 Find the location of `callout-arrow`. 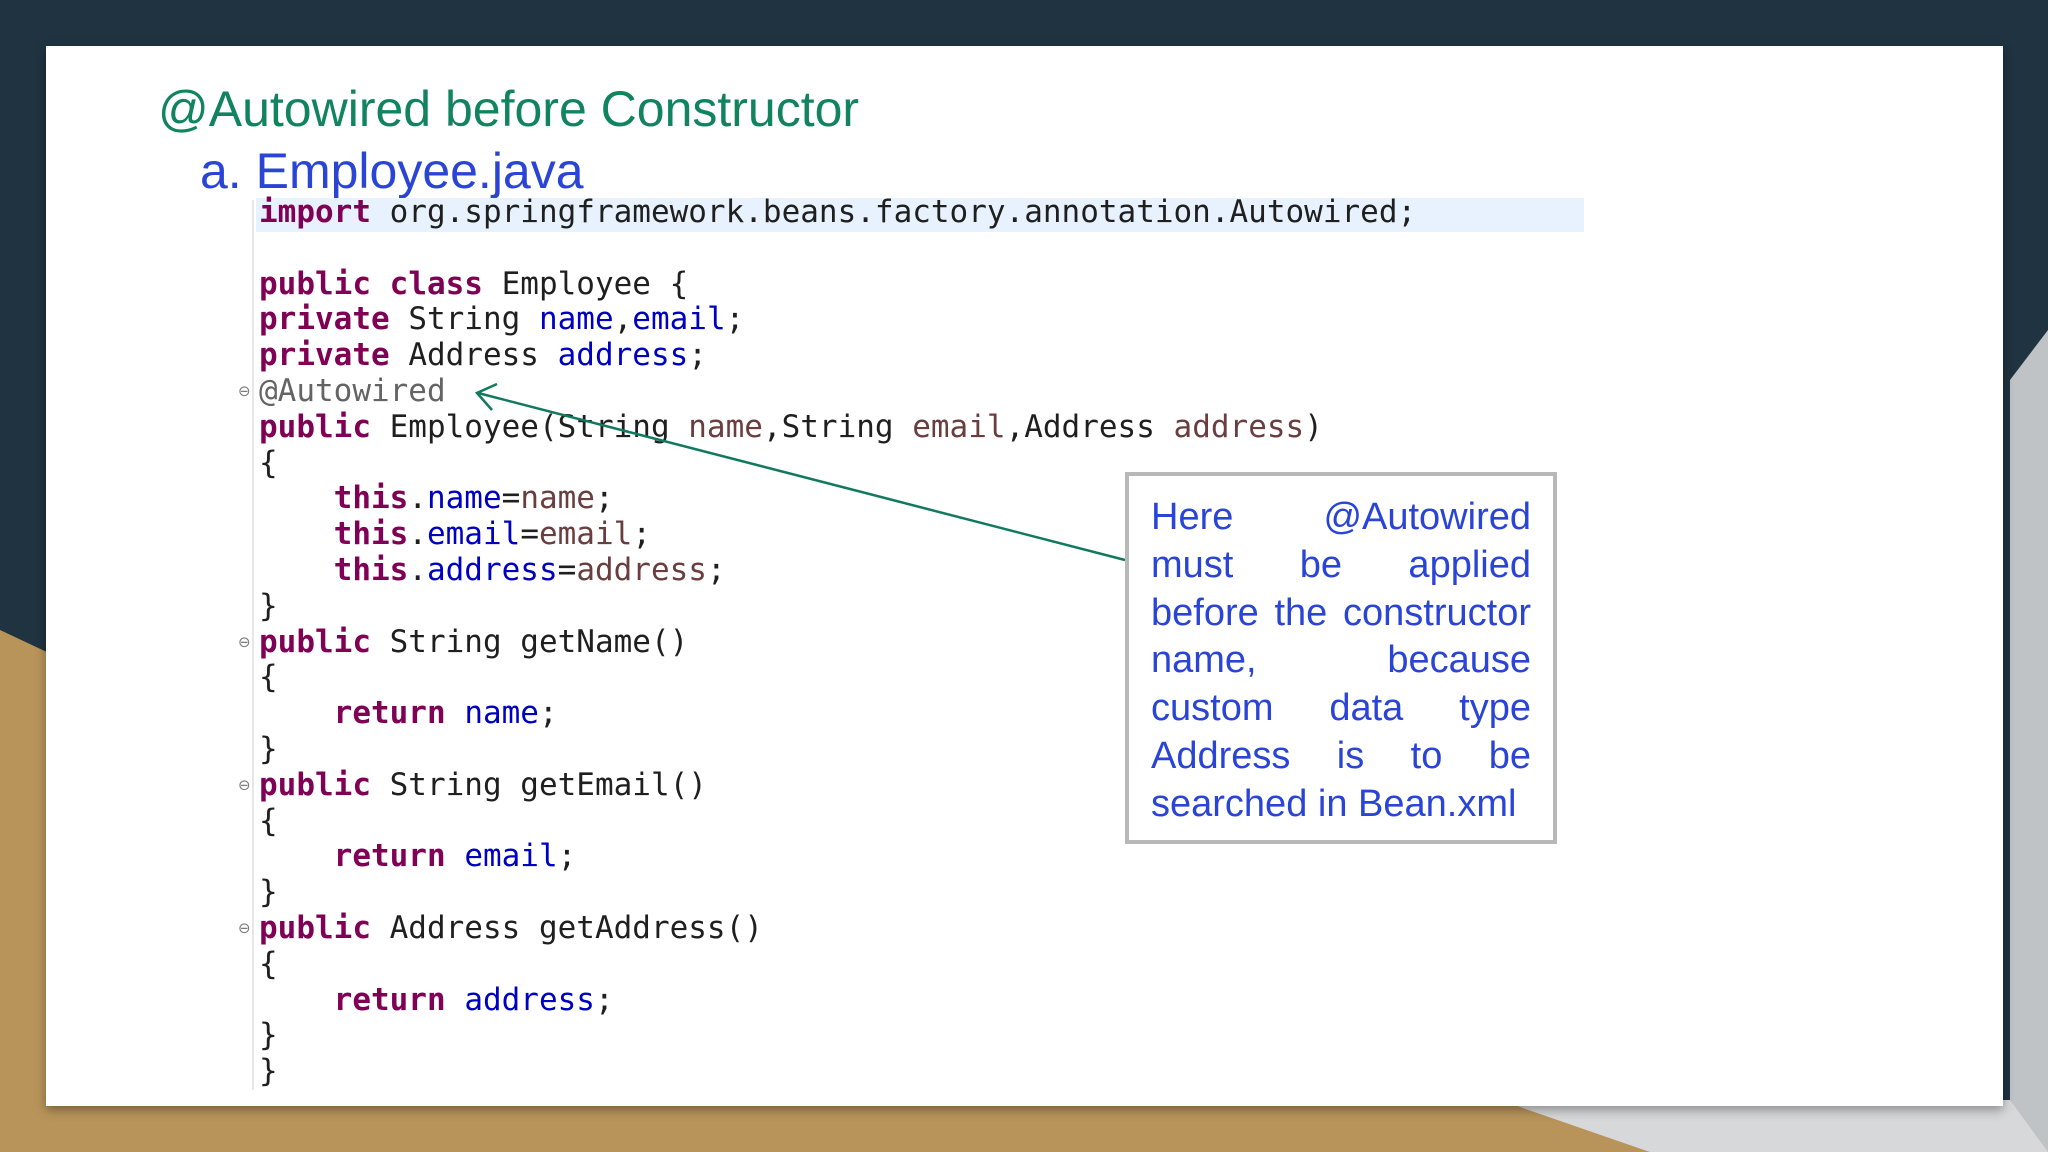

callout-arrow is located at coordinates (800, 472).